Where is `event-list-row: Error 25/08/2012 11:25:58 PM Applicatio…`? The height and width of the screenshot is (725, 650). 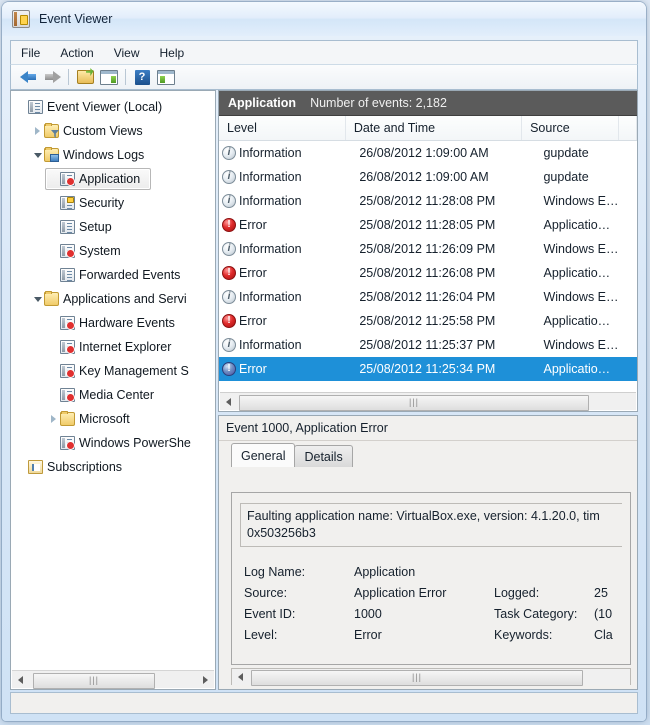
event-list-row: Error 25/08/2012 11:25:58 PM Applicatio… is located at coordinates (428, 321).